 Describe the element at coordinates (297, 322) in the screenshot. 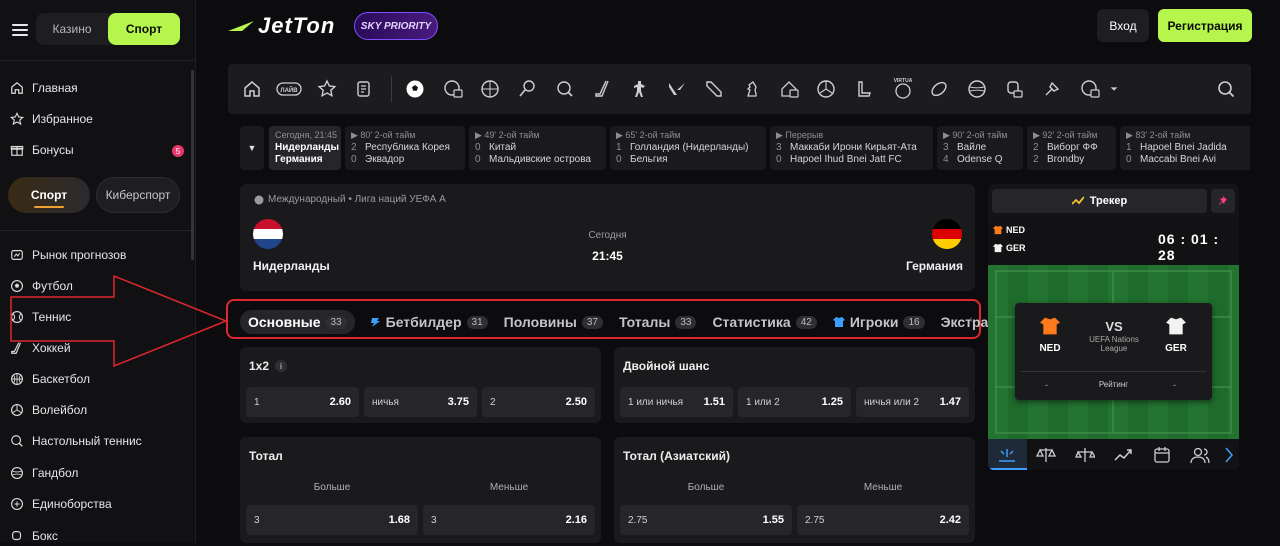

I see `tab-main: Основные 33` at that location.